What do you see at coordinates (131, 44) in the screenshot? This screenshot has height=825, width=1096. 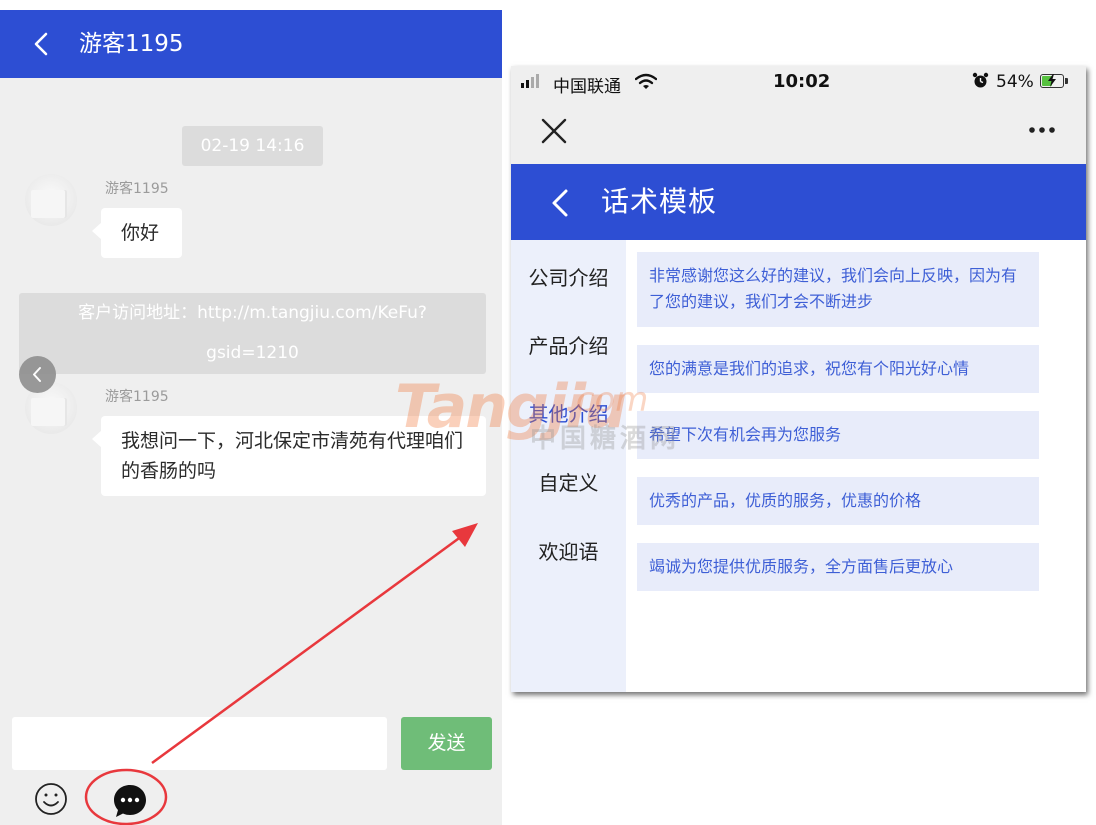 I see `chat-title: 游客1195` at bounding box center [131, 44].